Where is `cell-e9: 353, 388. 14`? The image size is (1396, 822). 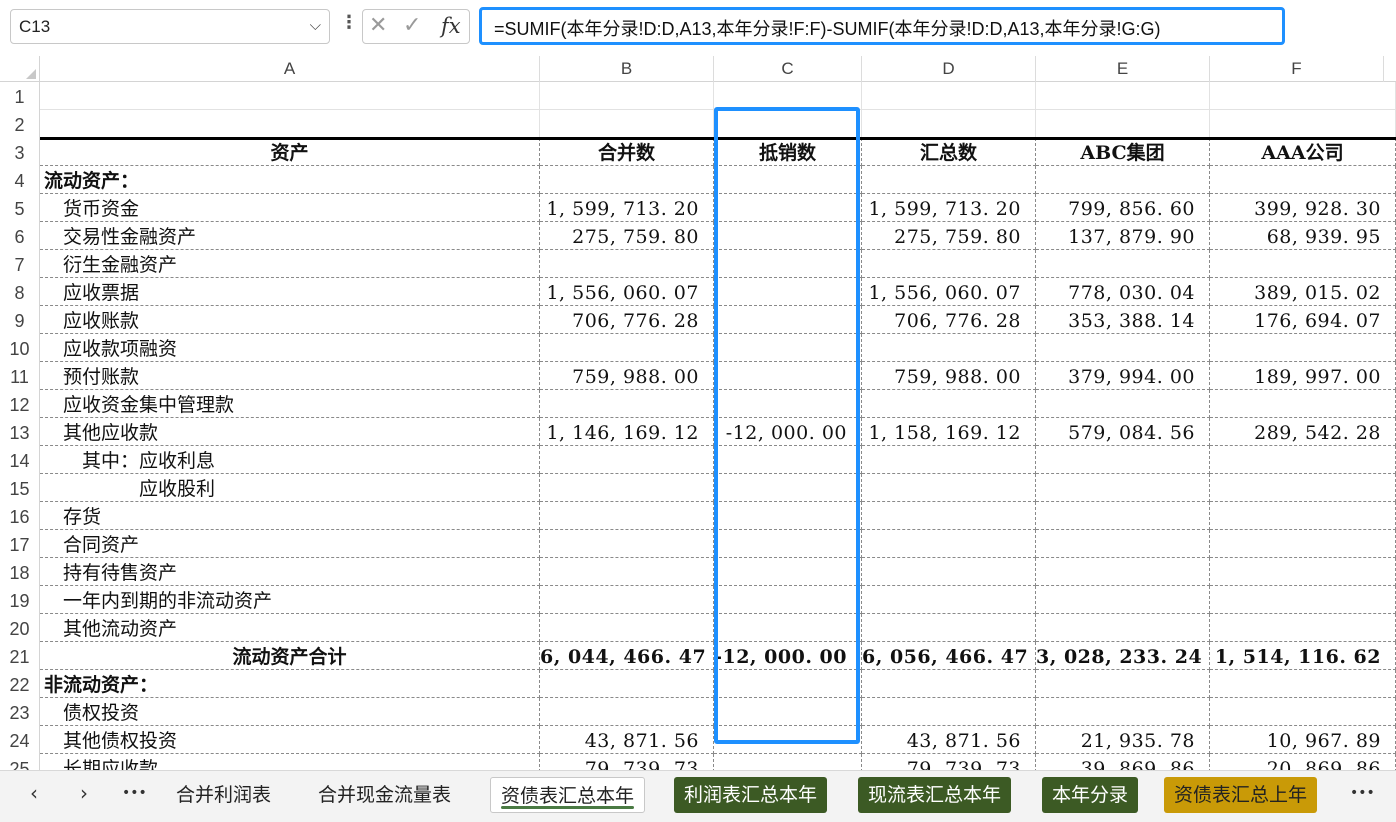
cell-e9: 353, 388. 14 is located at coordinates (1123, 320).